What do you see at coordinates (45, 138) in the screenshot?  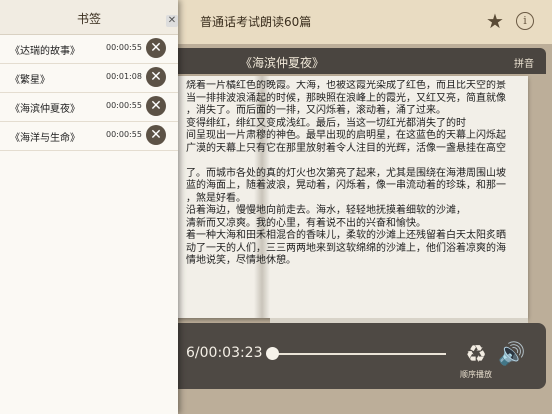 I see `bookmark-name: 《海洋与生命》` at bounding box center [45, 138].